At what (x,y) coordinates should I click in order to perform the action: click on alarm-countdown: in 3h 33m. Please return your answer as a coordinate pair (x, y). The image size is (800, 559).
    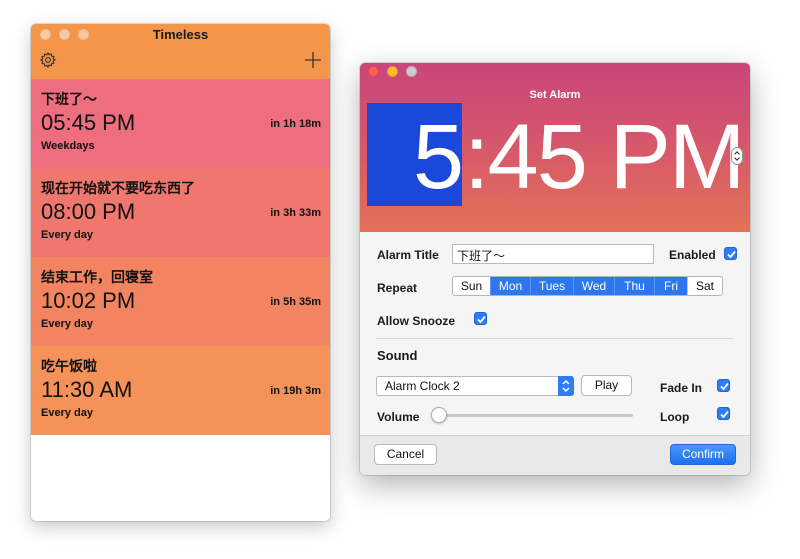
    Looking at the image, I should click on (295, 213).